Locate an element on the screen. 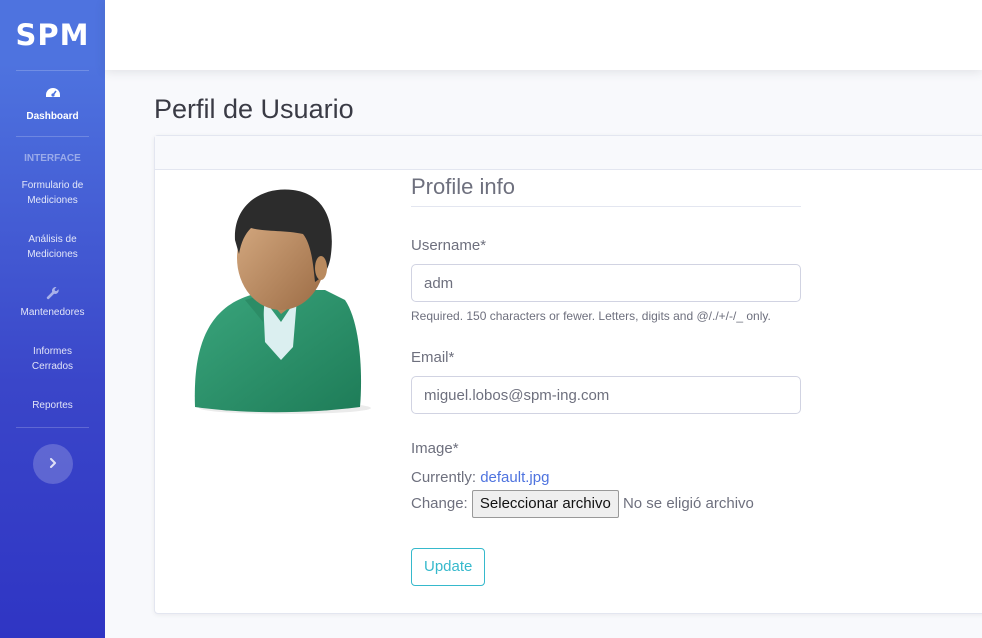 The height and width of the screenshot is (638, 982). email-label: Email* is located at coordinates (433, 357).